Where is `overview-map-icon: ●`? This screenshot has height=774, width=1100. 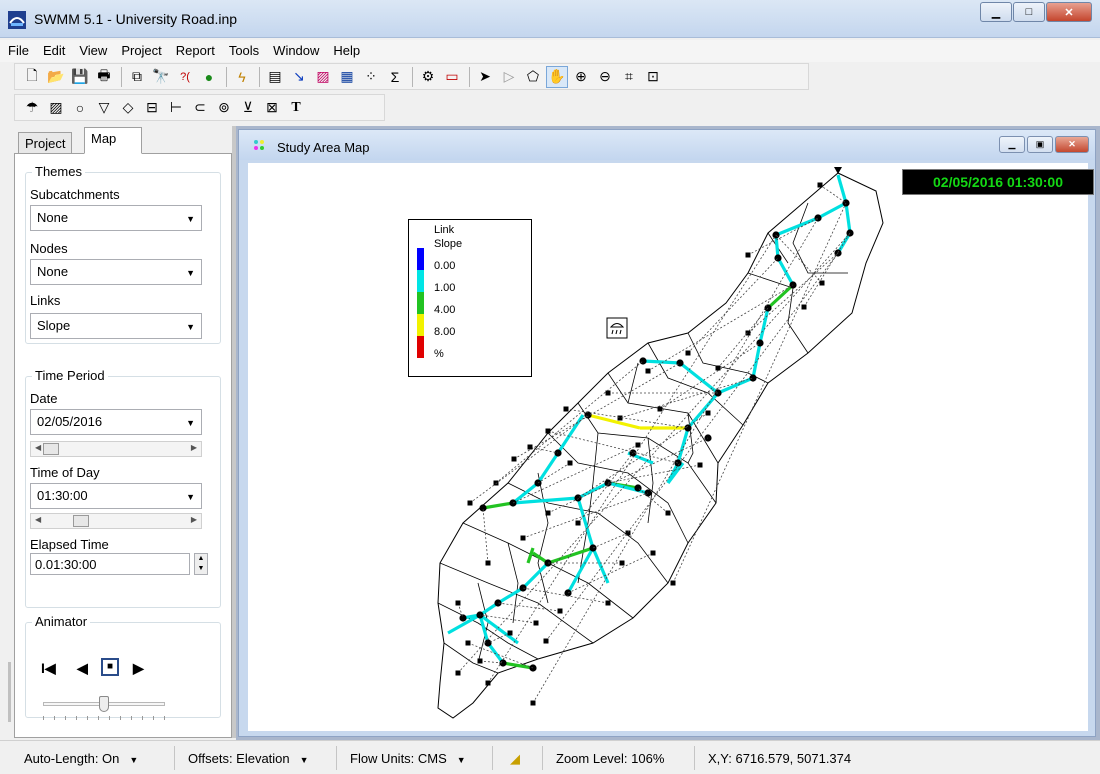 overview-map-icon: ● is located at coordinates (209, 77).